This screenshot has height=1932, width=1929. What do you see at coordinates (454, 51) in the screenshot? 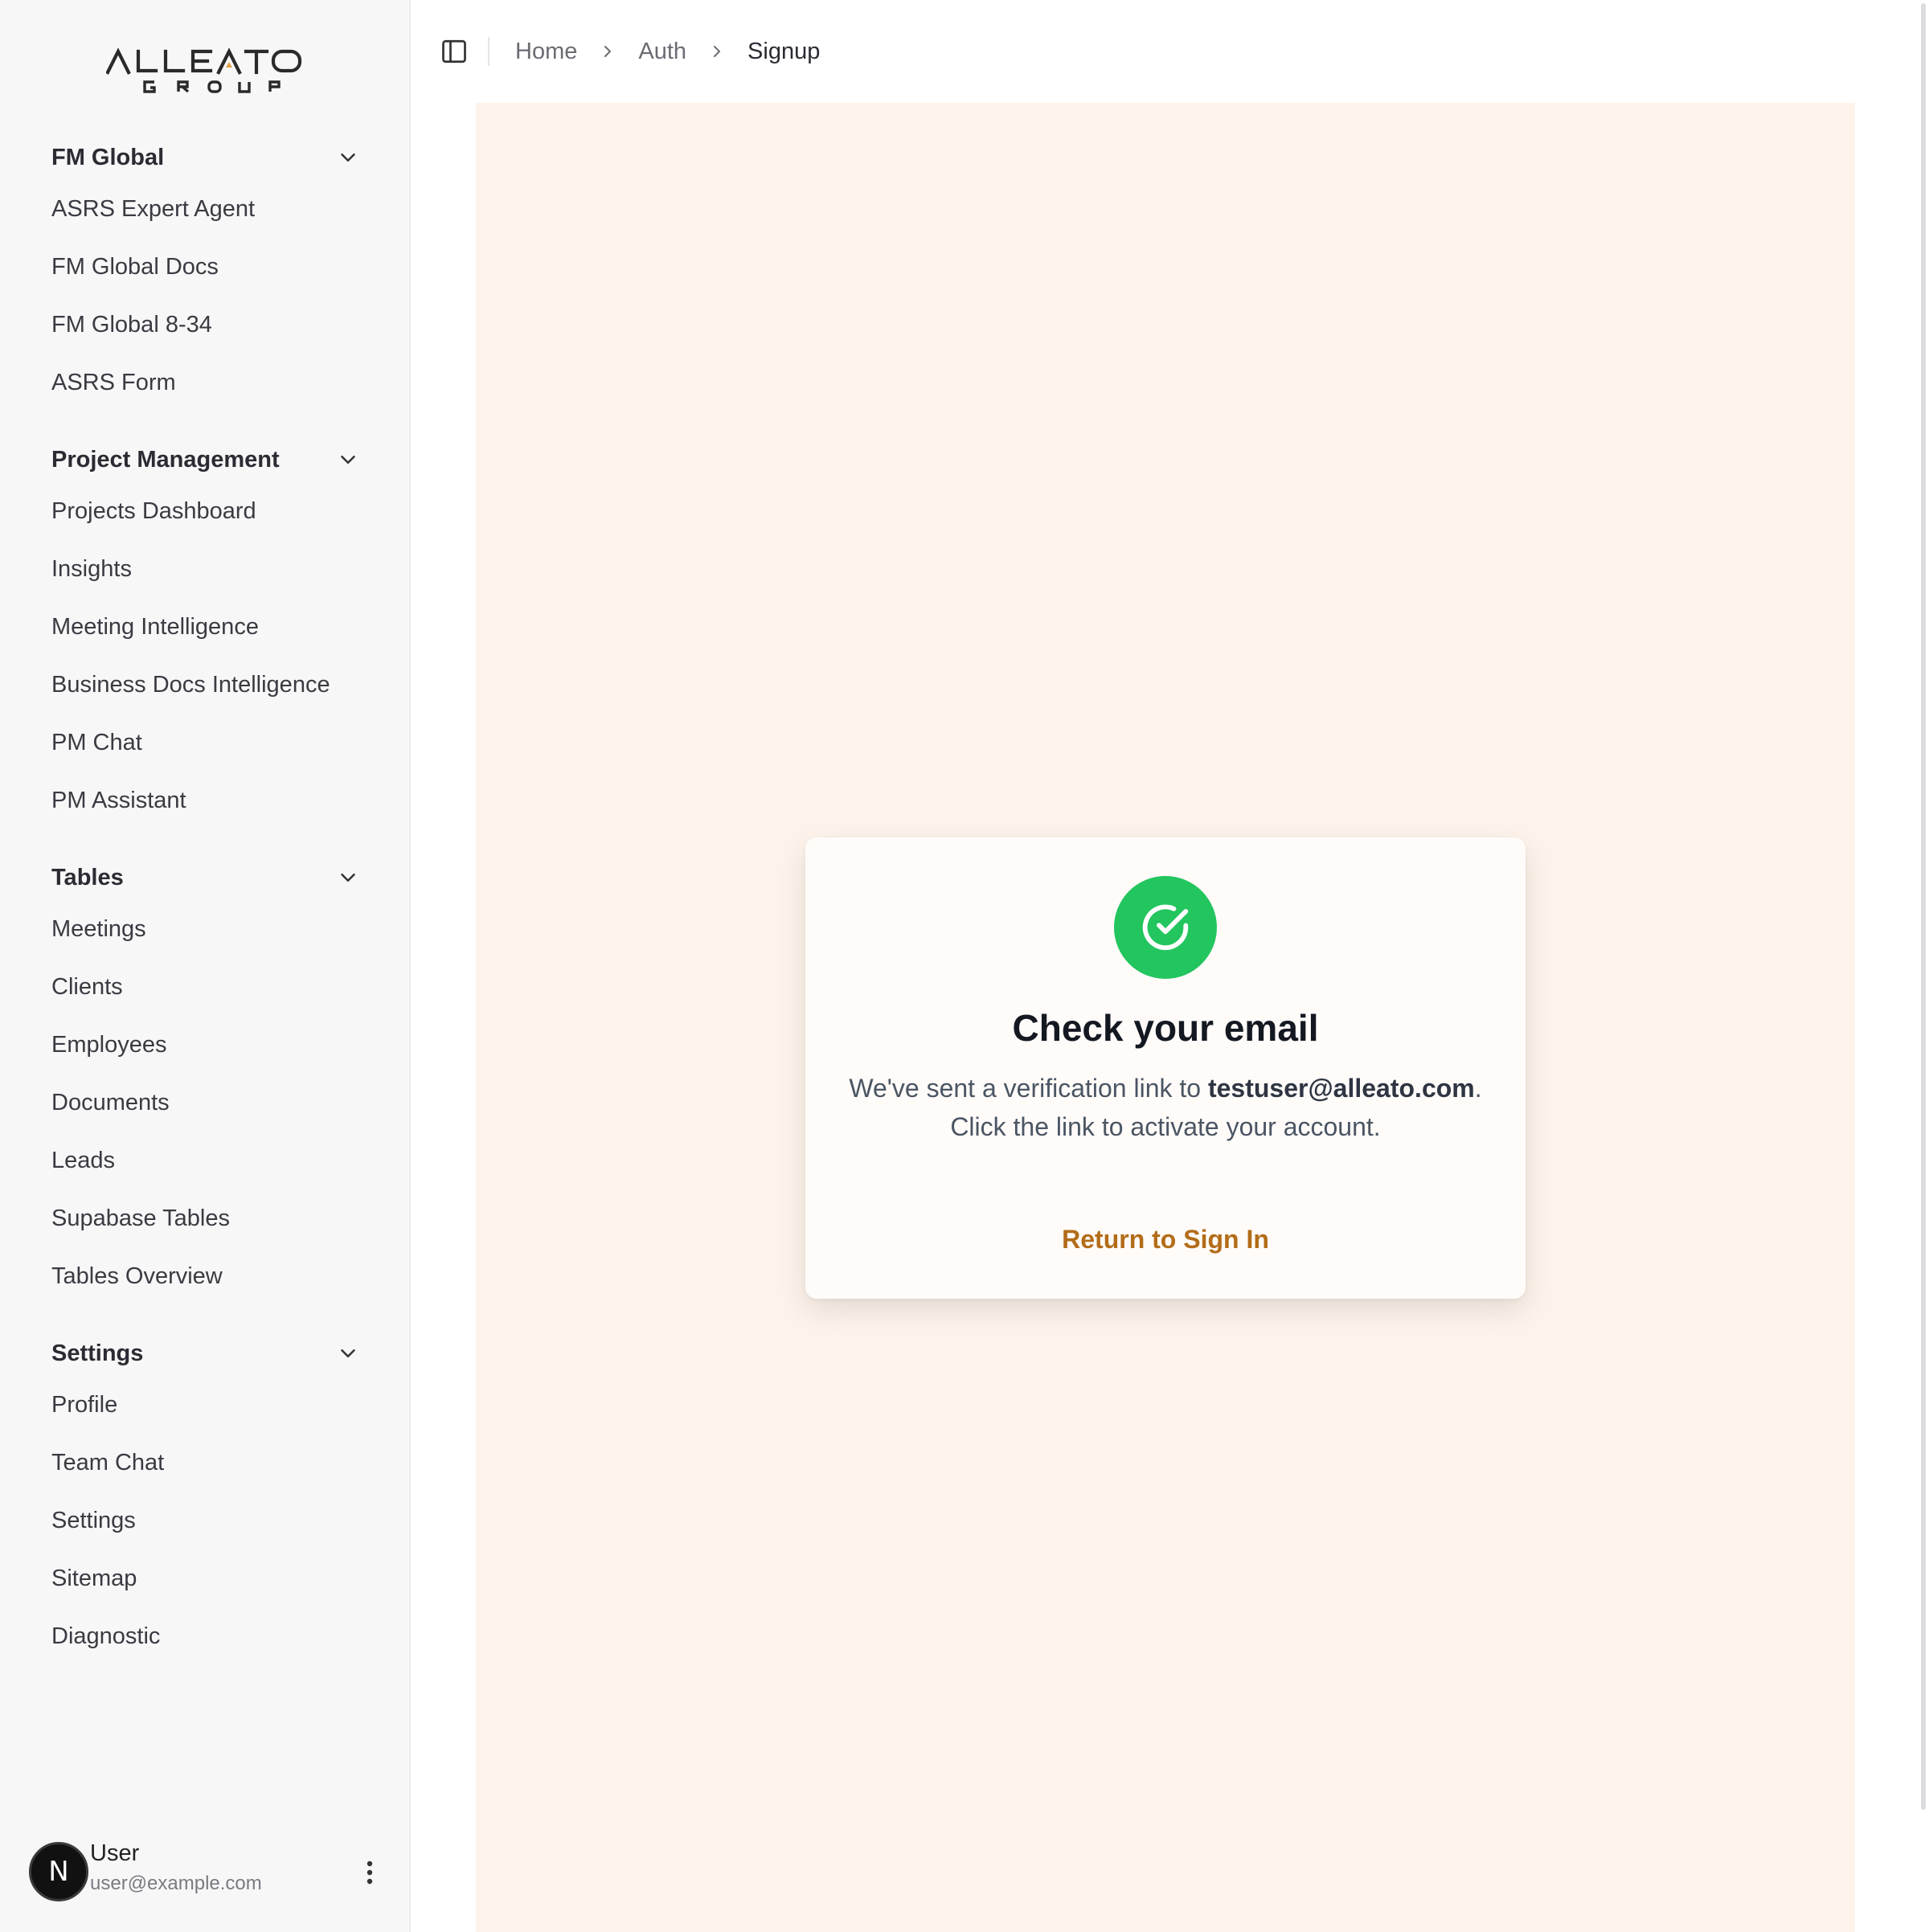
I see `sidebar-toggle-icon` at bounding box center [454, 51].